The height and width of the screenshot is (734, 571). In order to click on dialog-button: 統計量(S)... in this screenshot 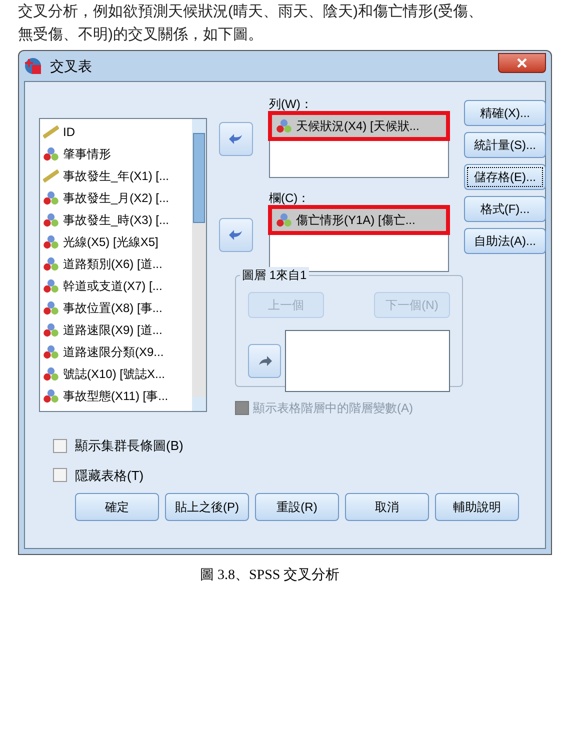, I will do `click(505, 145)`.